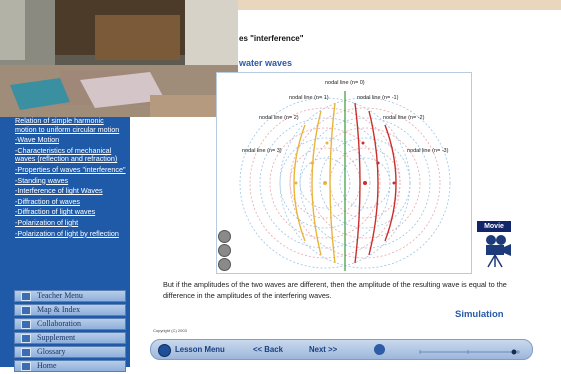 This screenshot has width=561, height=374. I want to click on stop-icon, so click(224, 264).